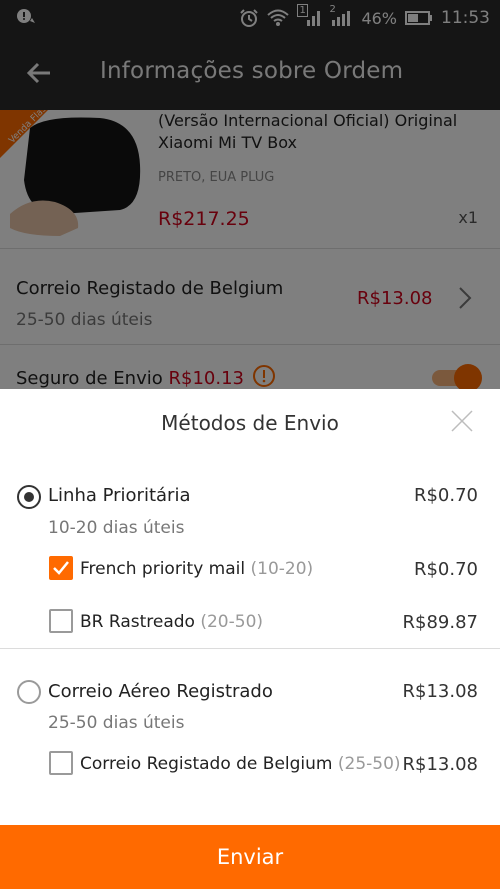 Image resolution: width=500 pixels, height=889 pixels. What do you see at coordinates (445, 569) in the screenshot?
I see `option-price: R$0.70` at bounding box center [445, 569].